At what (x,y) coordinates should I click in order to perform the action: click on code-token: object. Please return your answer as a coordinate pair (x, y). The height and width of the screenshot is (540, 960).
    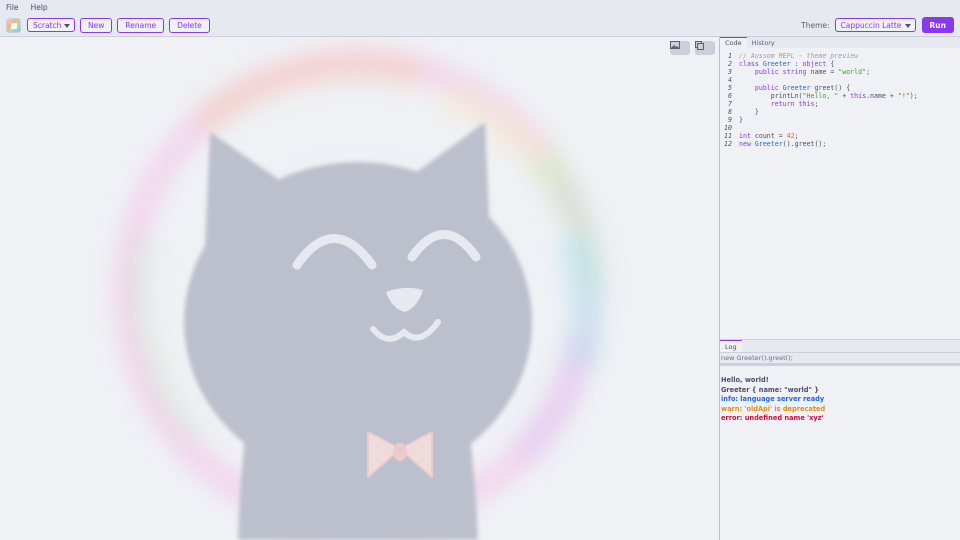
    Looking at the image, I should click on (814, 64).